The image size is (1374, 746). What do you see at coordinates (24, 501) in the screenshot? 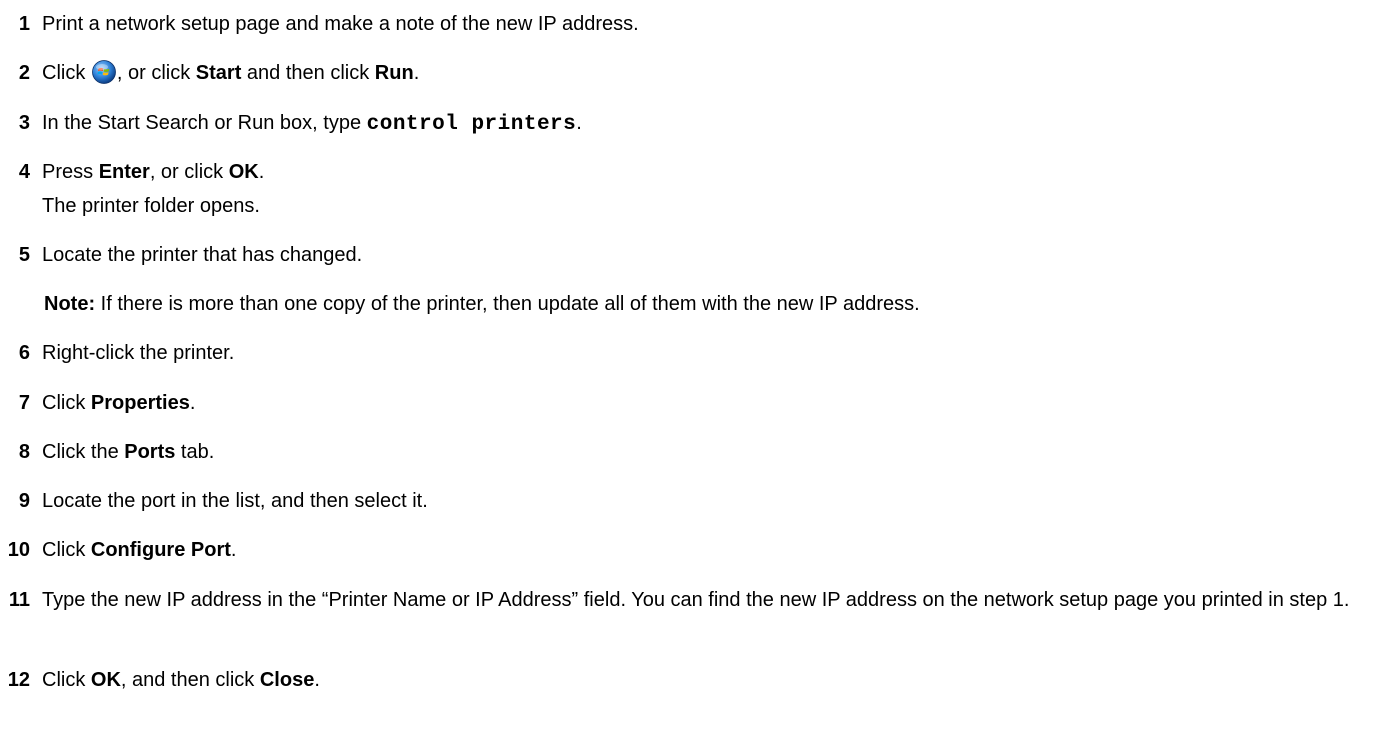
I see `step-number: 9` at bounding box center [24, 501].